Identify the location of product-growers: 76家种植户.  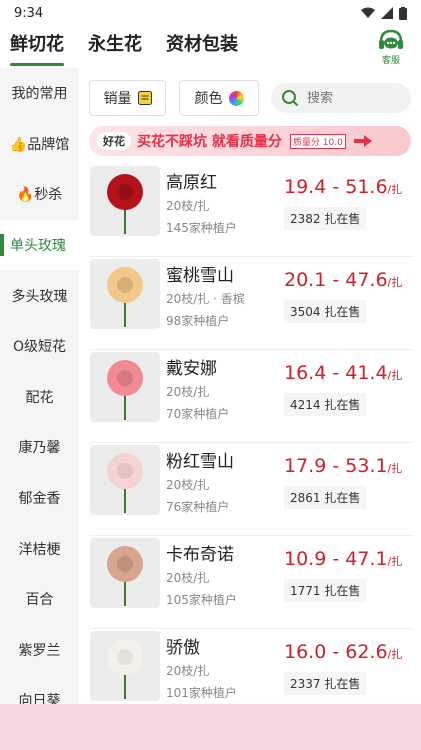
(198, 507).